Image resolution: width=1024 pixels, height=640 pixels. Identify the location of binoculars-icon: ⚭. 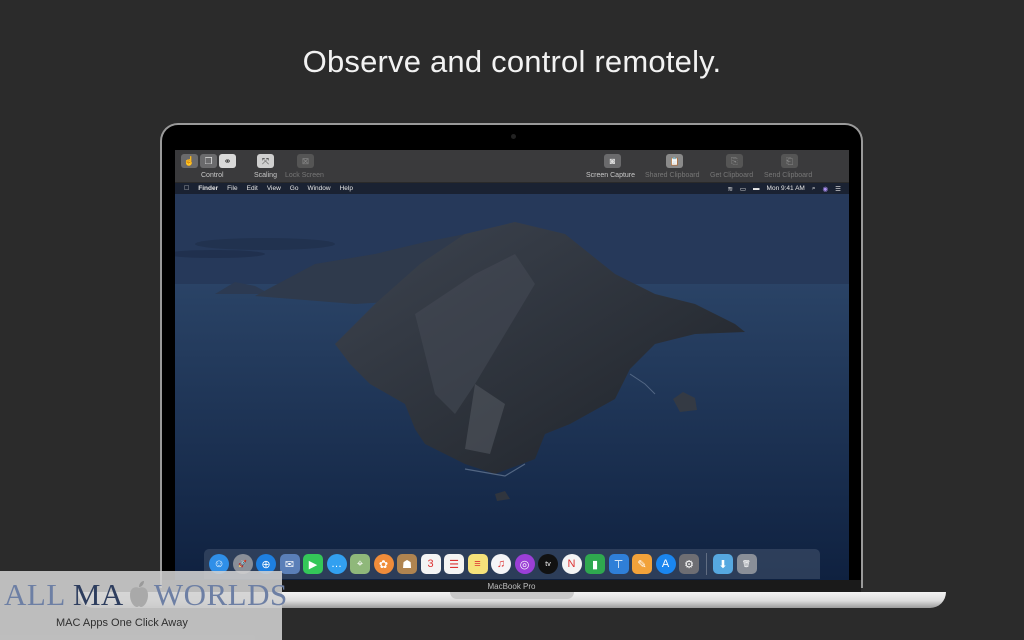
(227, 160).